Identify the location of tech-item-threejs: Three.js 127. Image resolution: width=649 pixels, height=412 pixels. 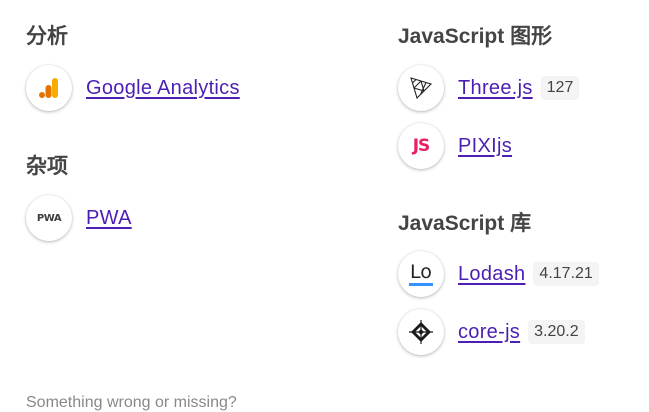
(489, 88).